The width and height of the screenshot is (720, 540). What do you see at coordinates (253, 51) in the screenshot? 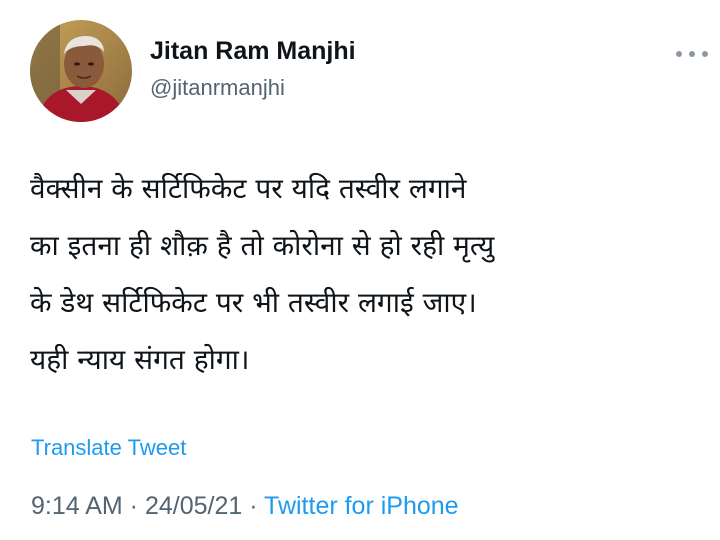
I see `author-name: Jitan Ram Manjhi` at bounding box center [253, 51].